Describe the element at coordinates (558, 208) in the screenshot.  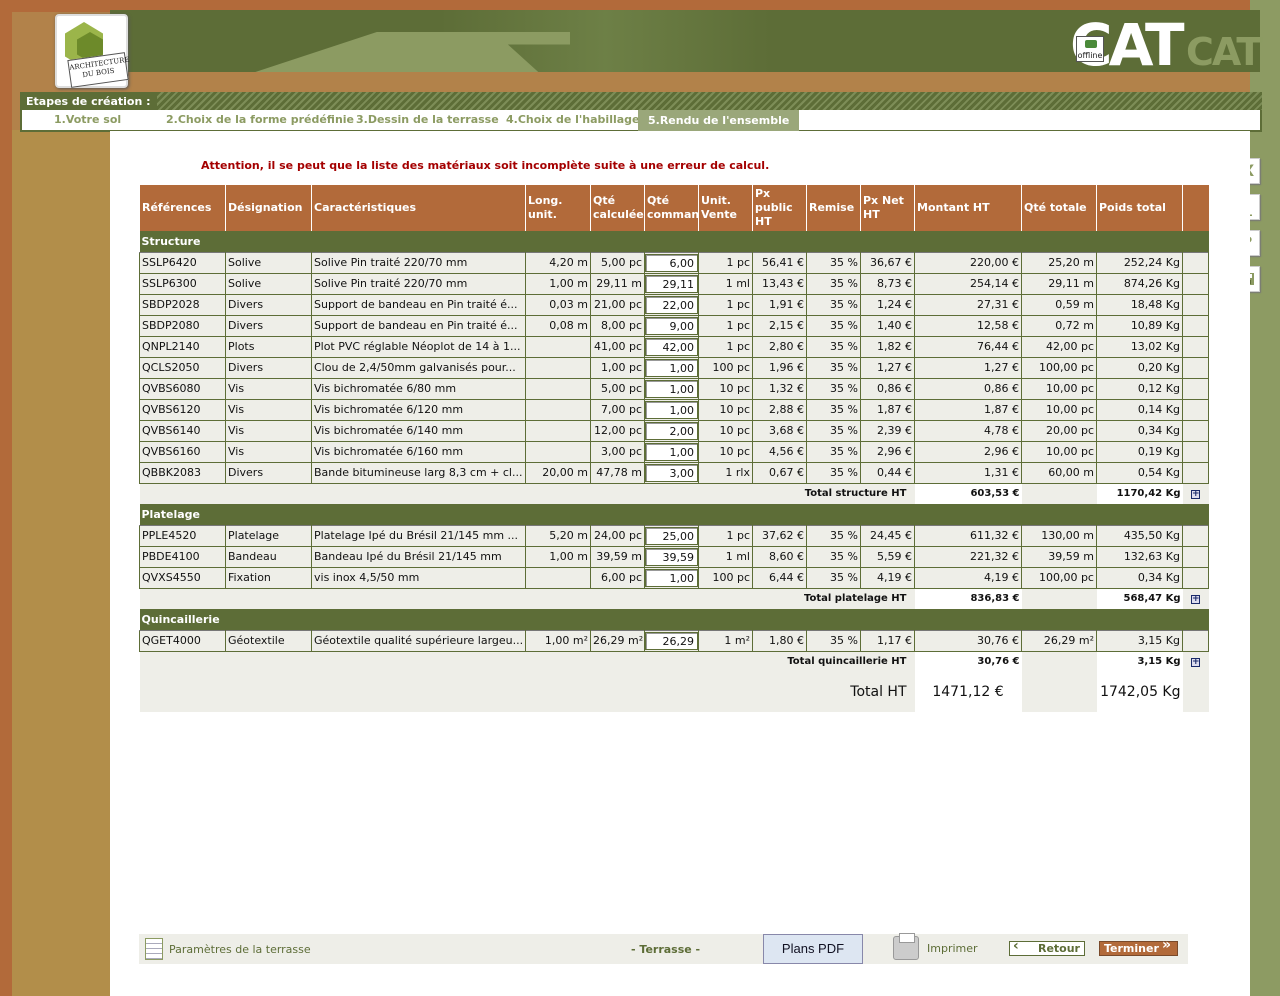
I see `col-header: Long. unit.` at that location.